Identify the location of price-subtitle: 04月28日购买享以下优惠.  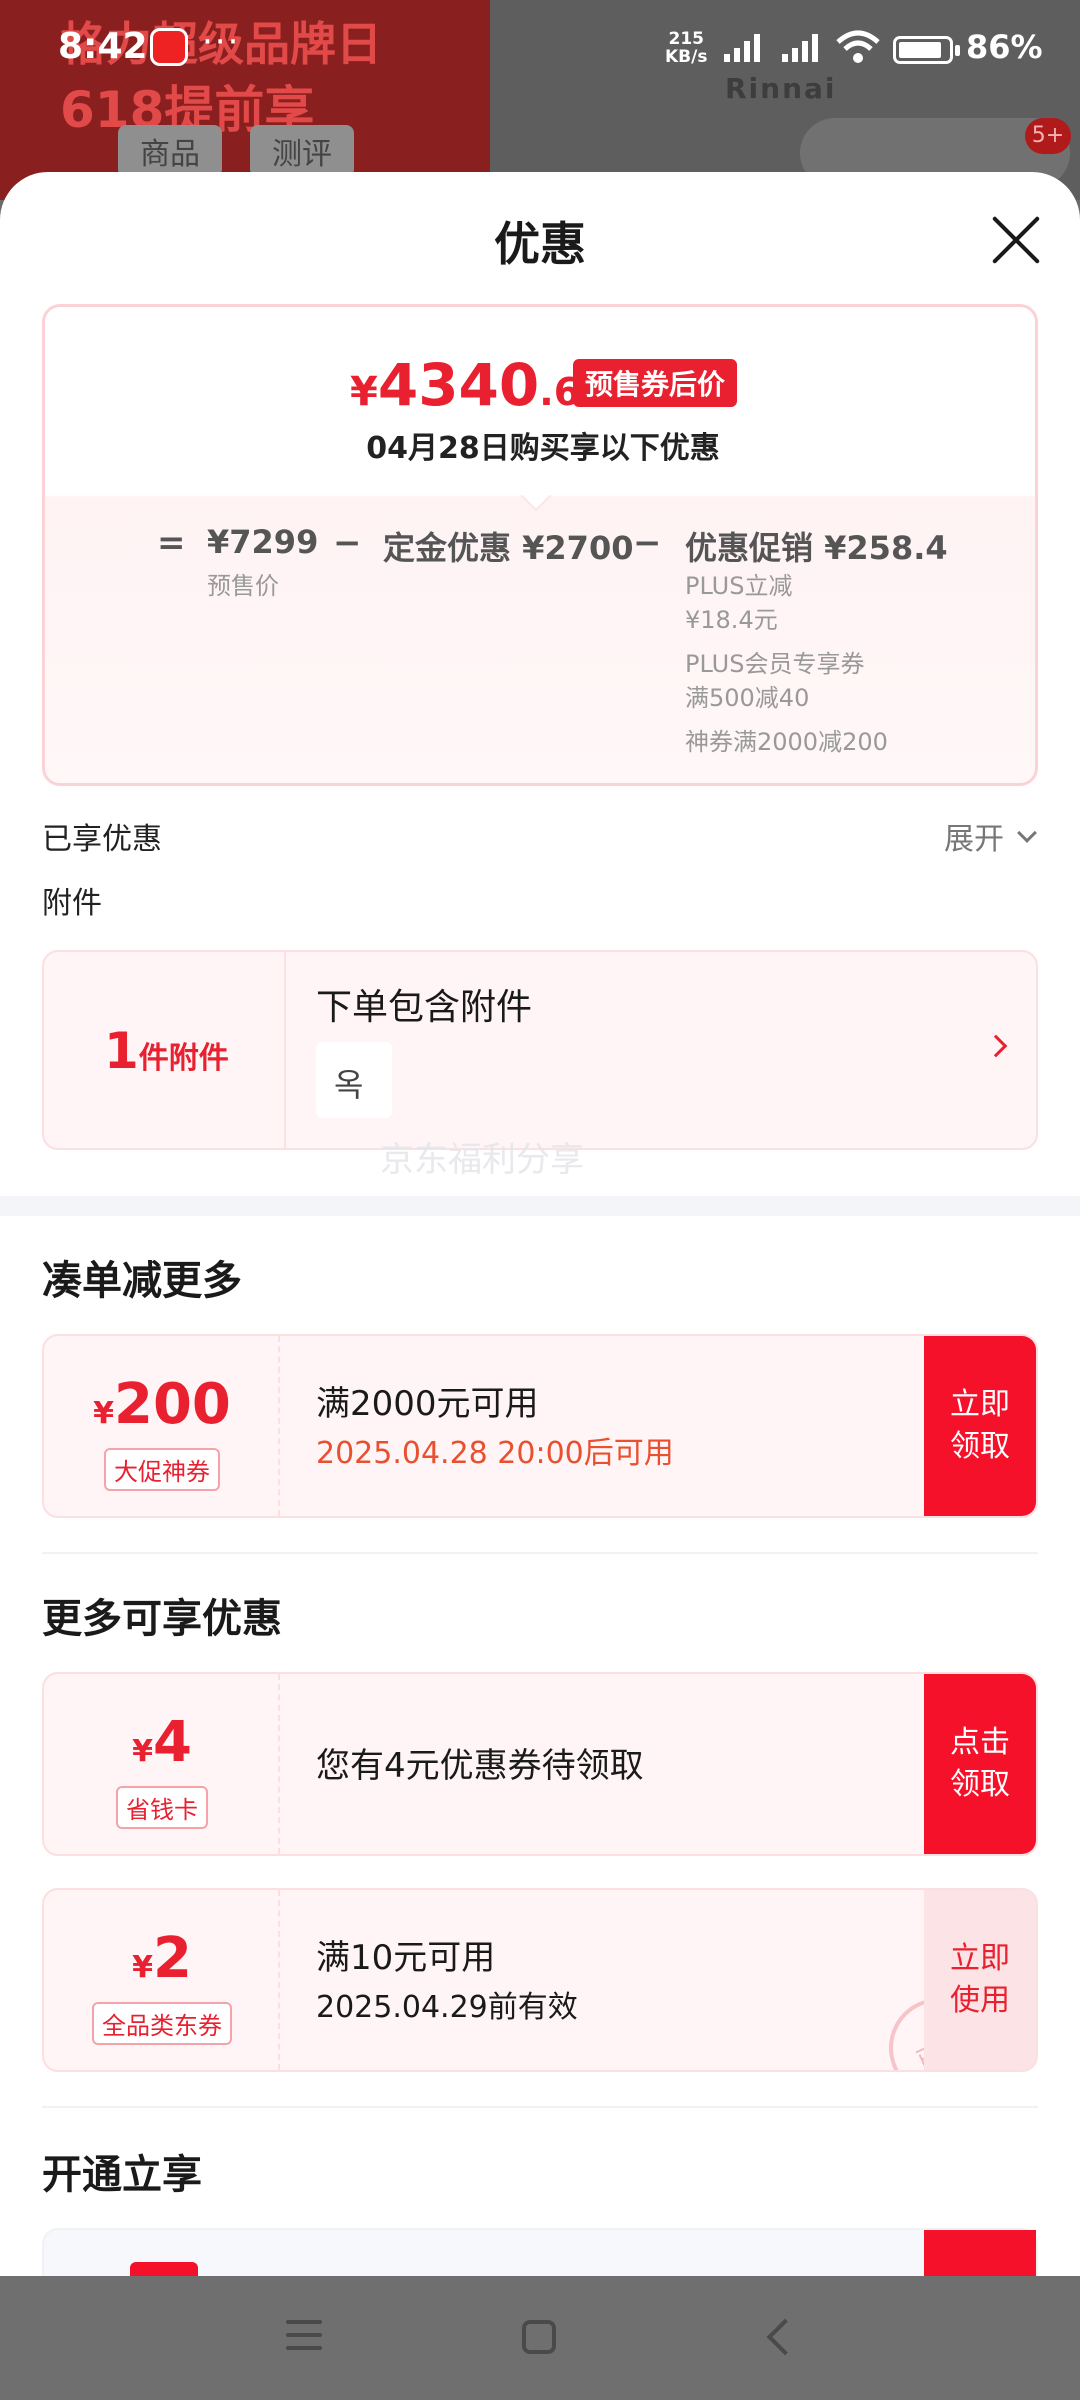
(543, 448).